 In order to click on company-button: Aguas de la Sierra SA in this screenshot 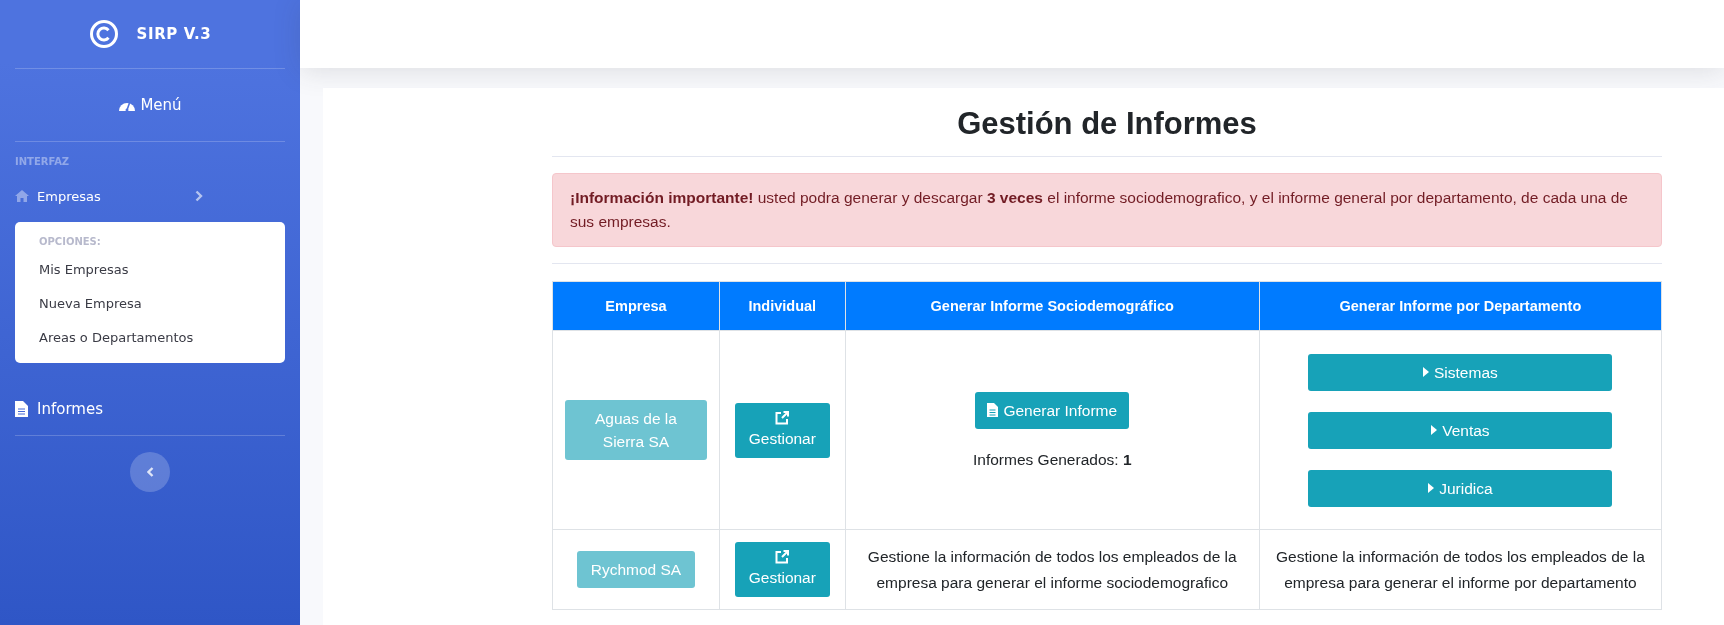, I will do `click(636, 430)`.